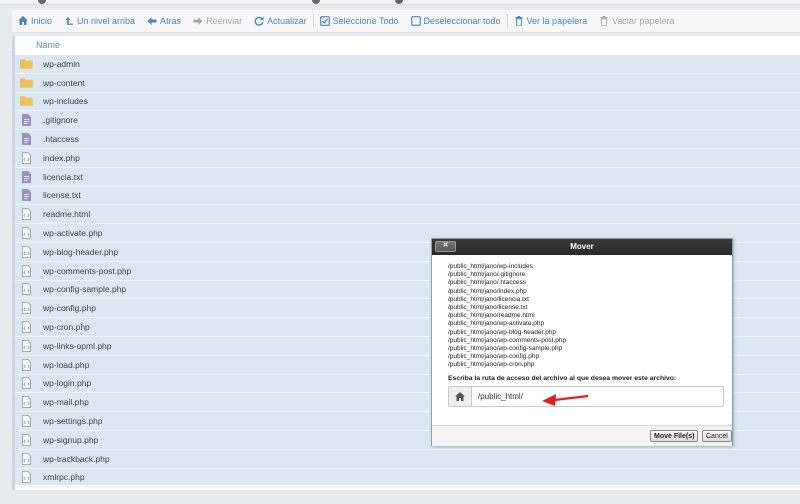 The image size is (800, 504). Describe the element at coordinates (71, 439) in the screenshot. I see `file-name: wp-signup.php` at that location.